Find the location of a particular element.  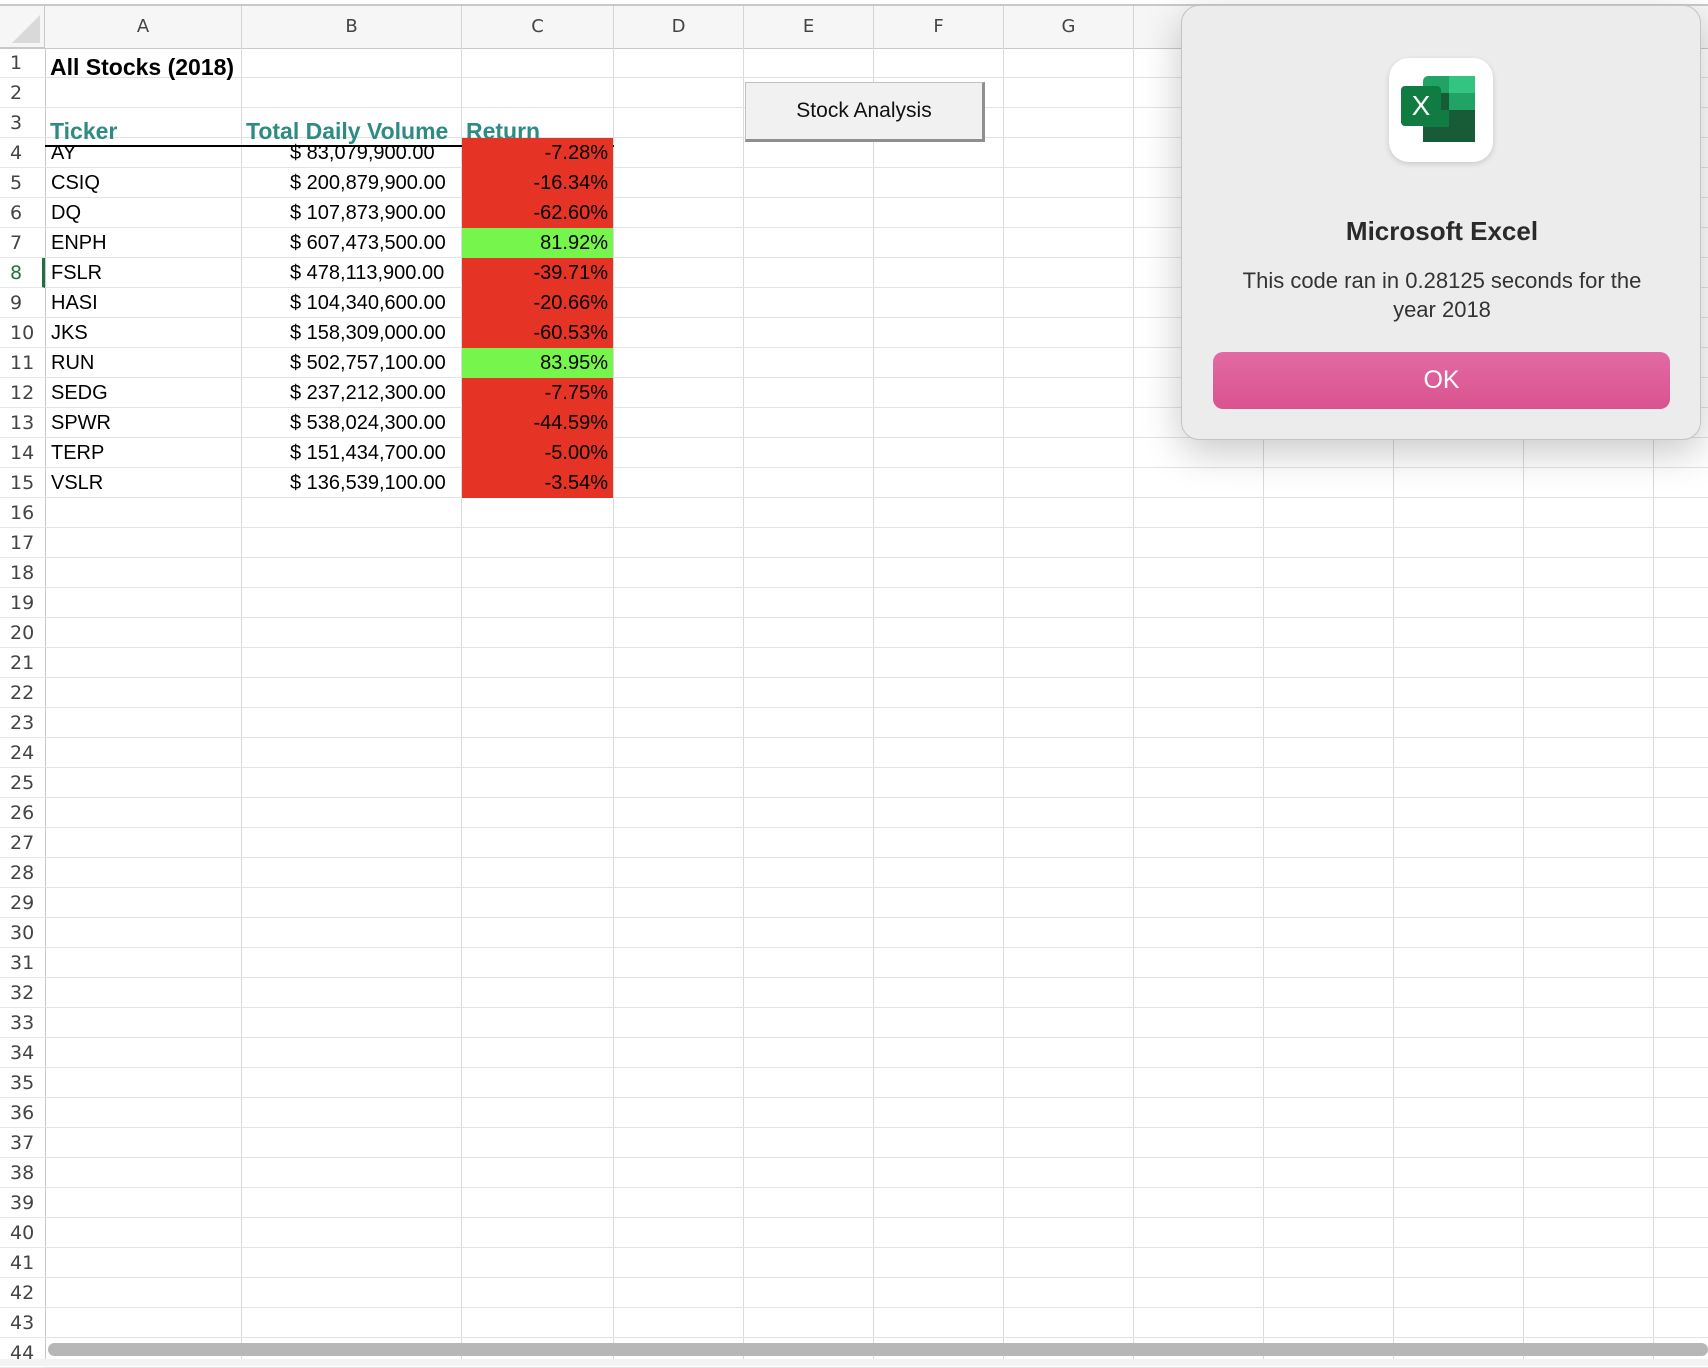

volume-cell: $ 136,539,100.00 is located at coordinates (351, 483).